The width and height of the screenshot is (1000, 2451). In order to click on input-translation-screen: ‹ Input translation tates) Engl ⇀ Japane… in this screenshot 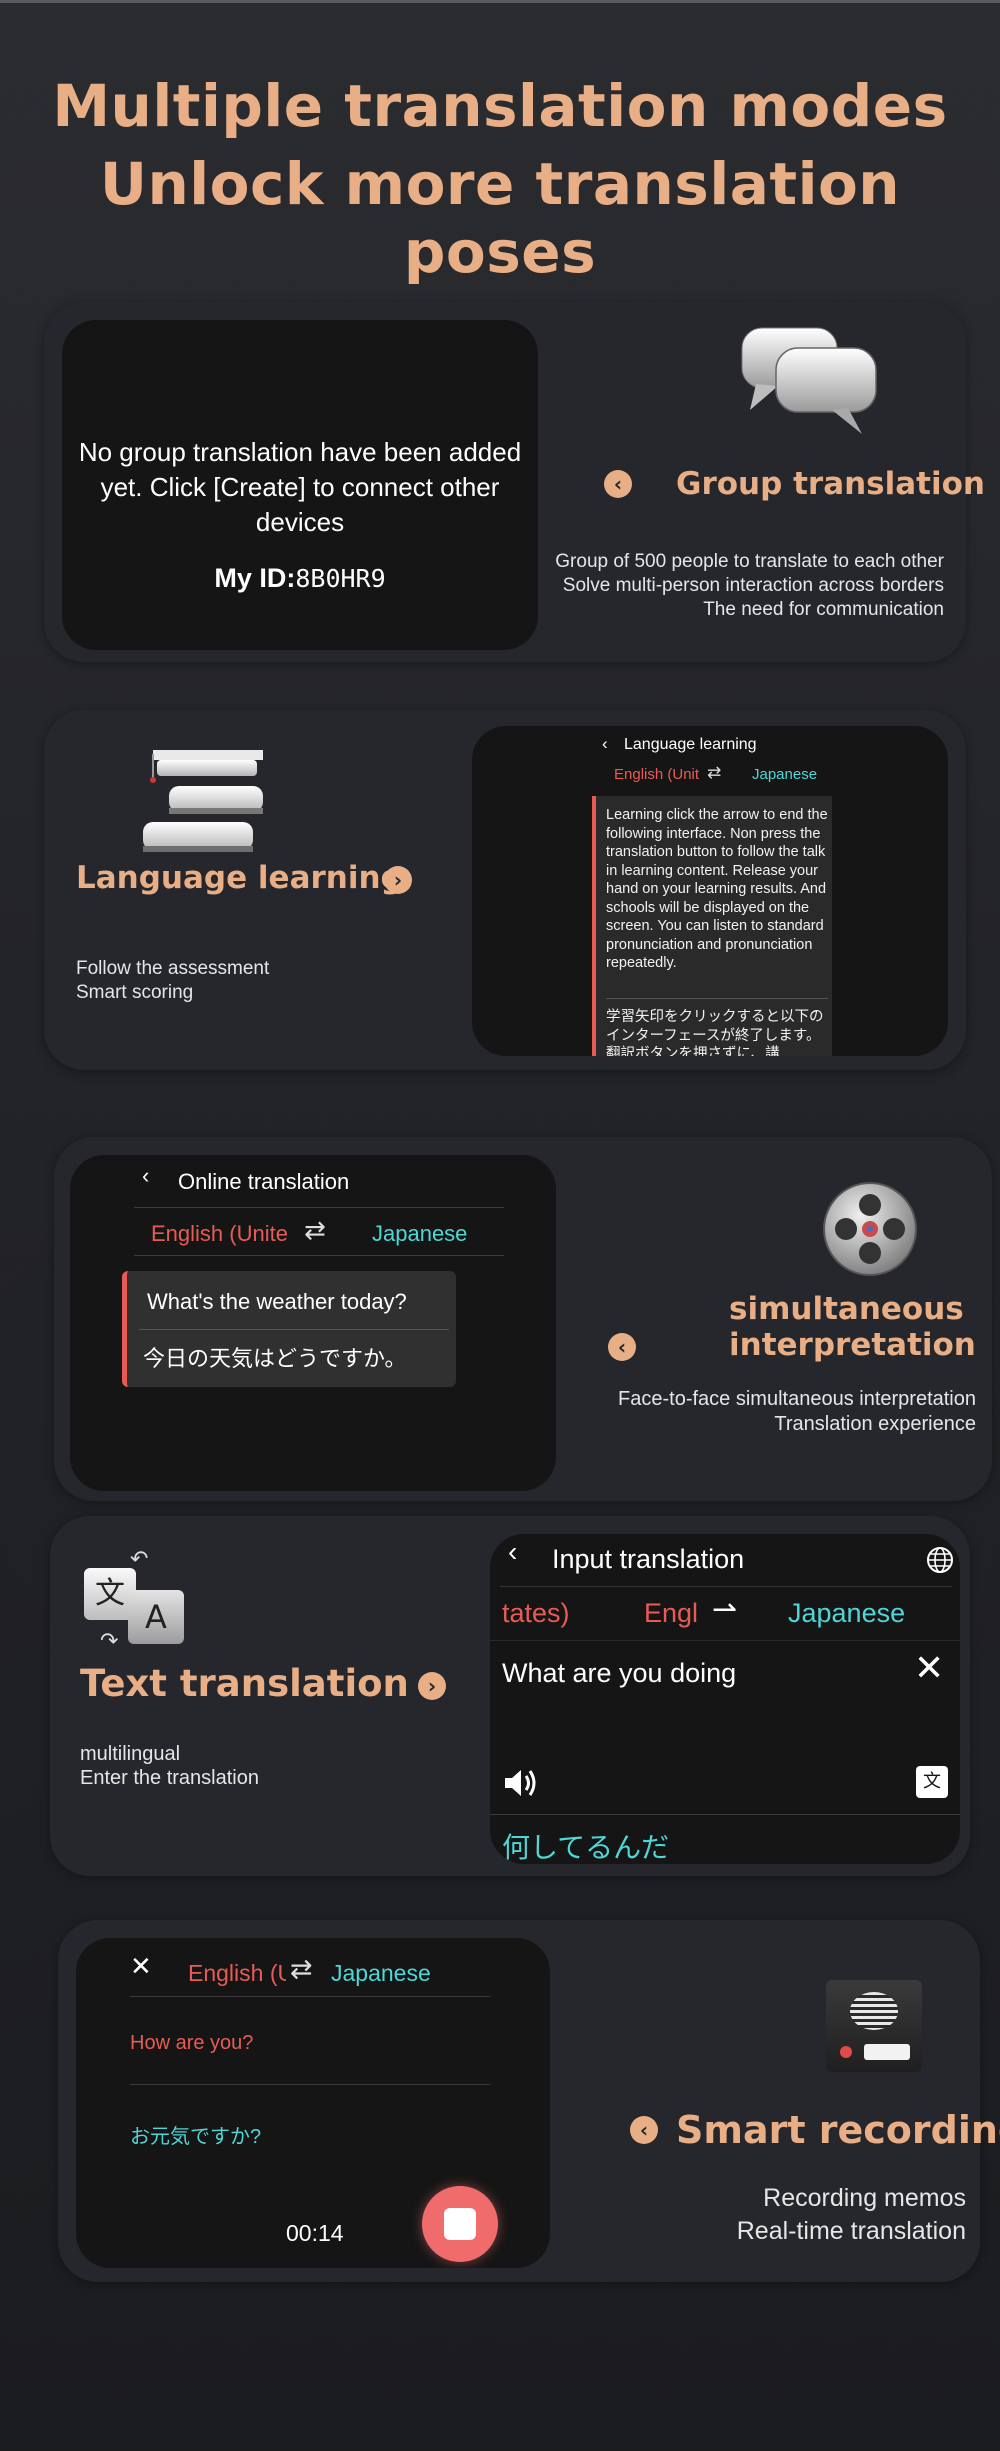, I will do `click(725, 1699)`.